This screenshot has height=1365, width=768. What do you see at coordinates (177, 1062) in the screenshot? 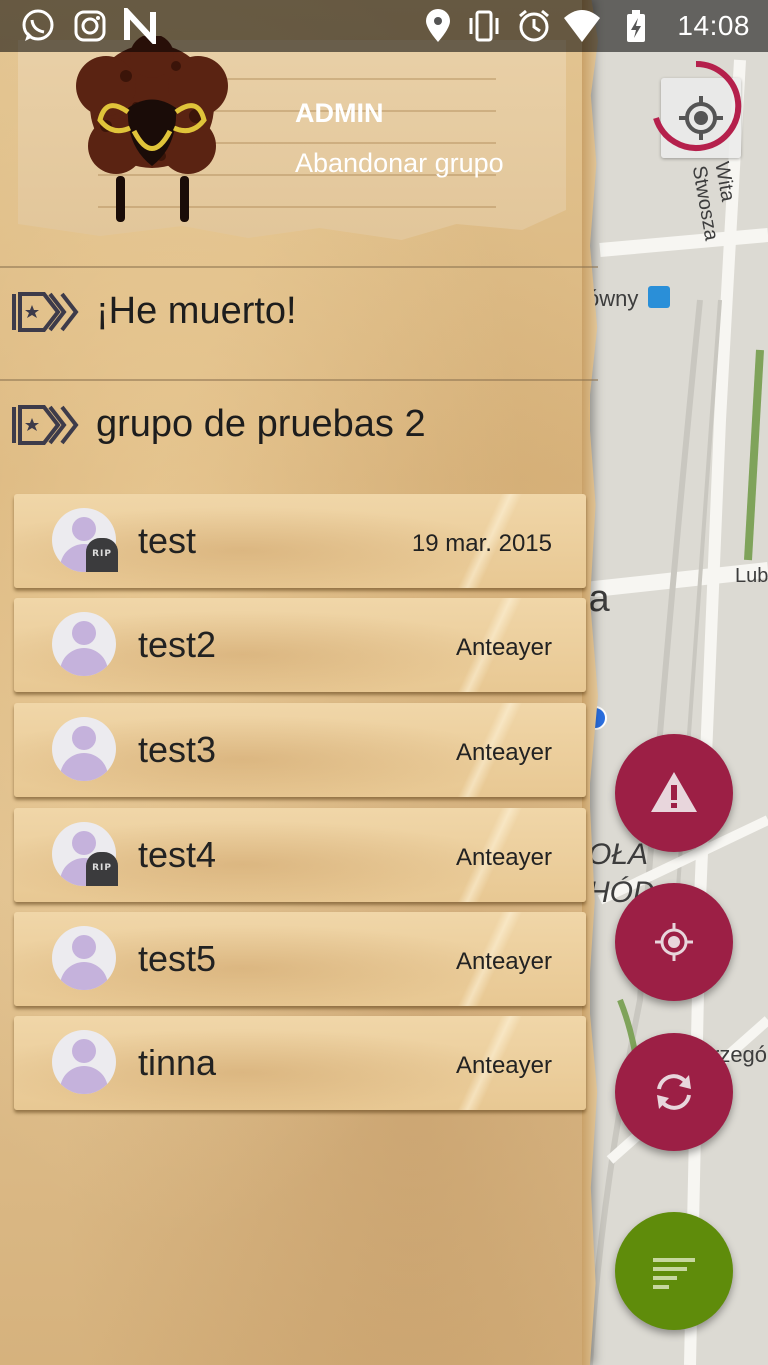
I see `member-name: tinna` at bounding box center [177, 1062].